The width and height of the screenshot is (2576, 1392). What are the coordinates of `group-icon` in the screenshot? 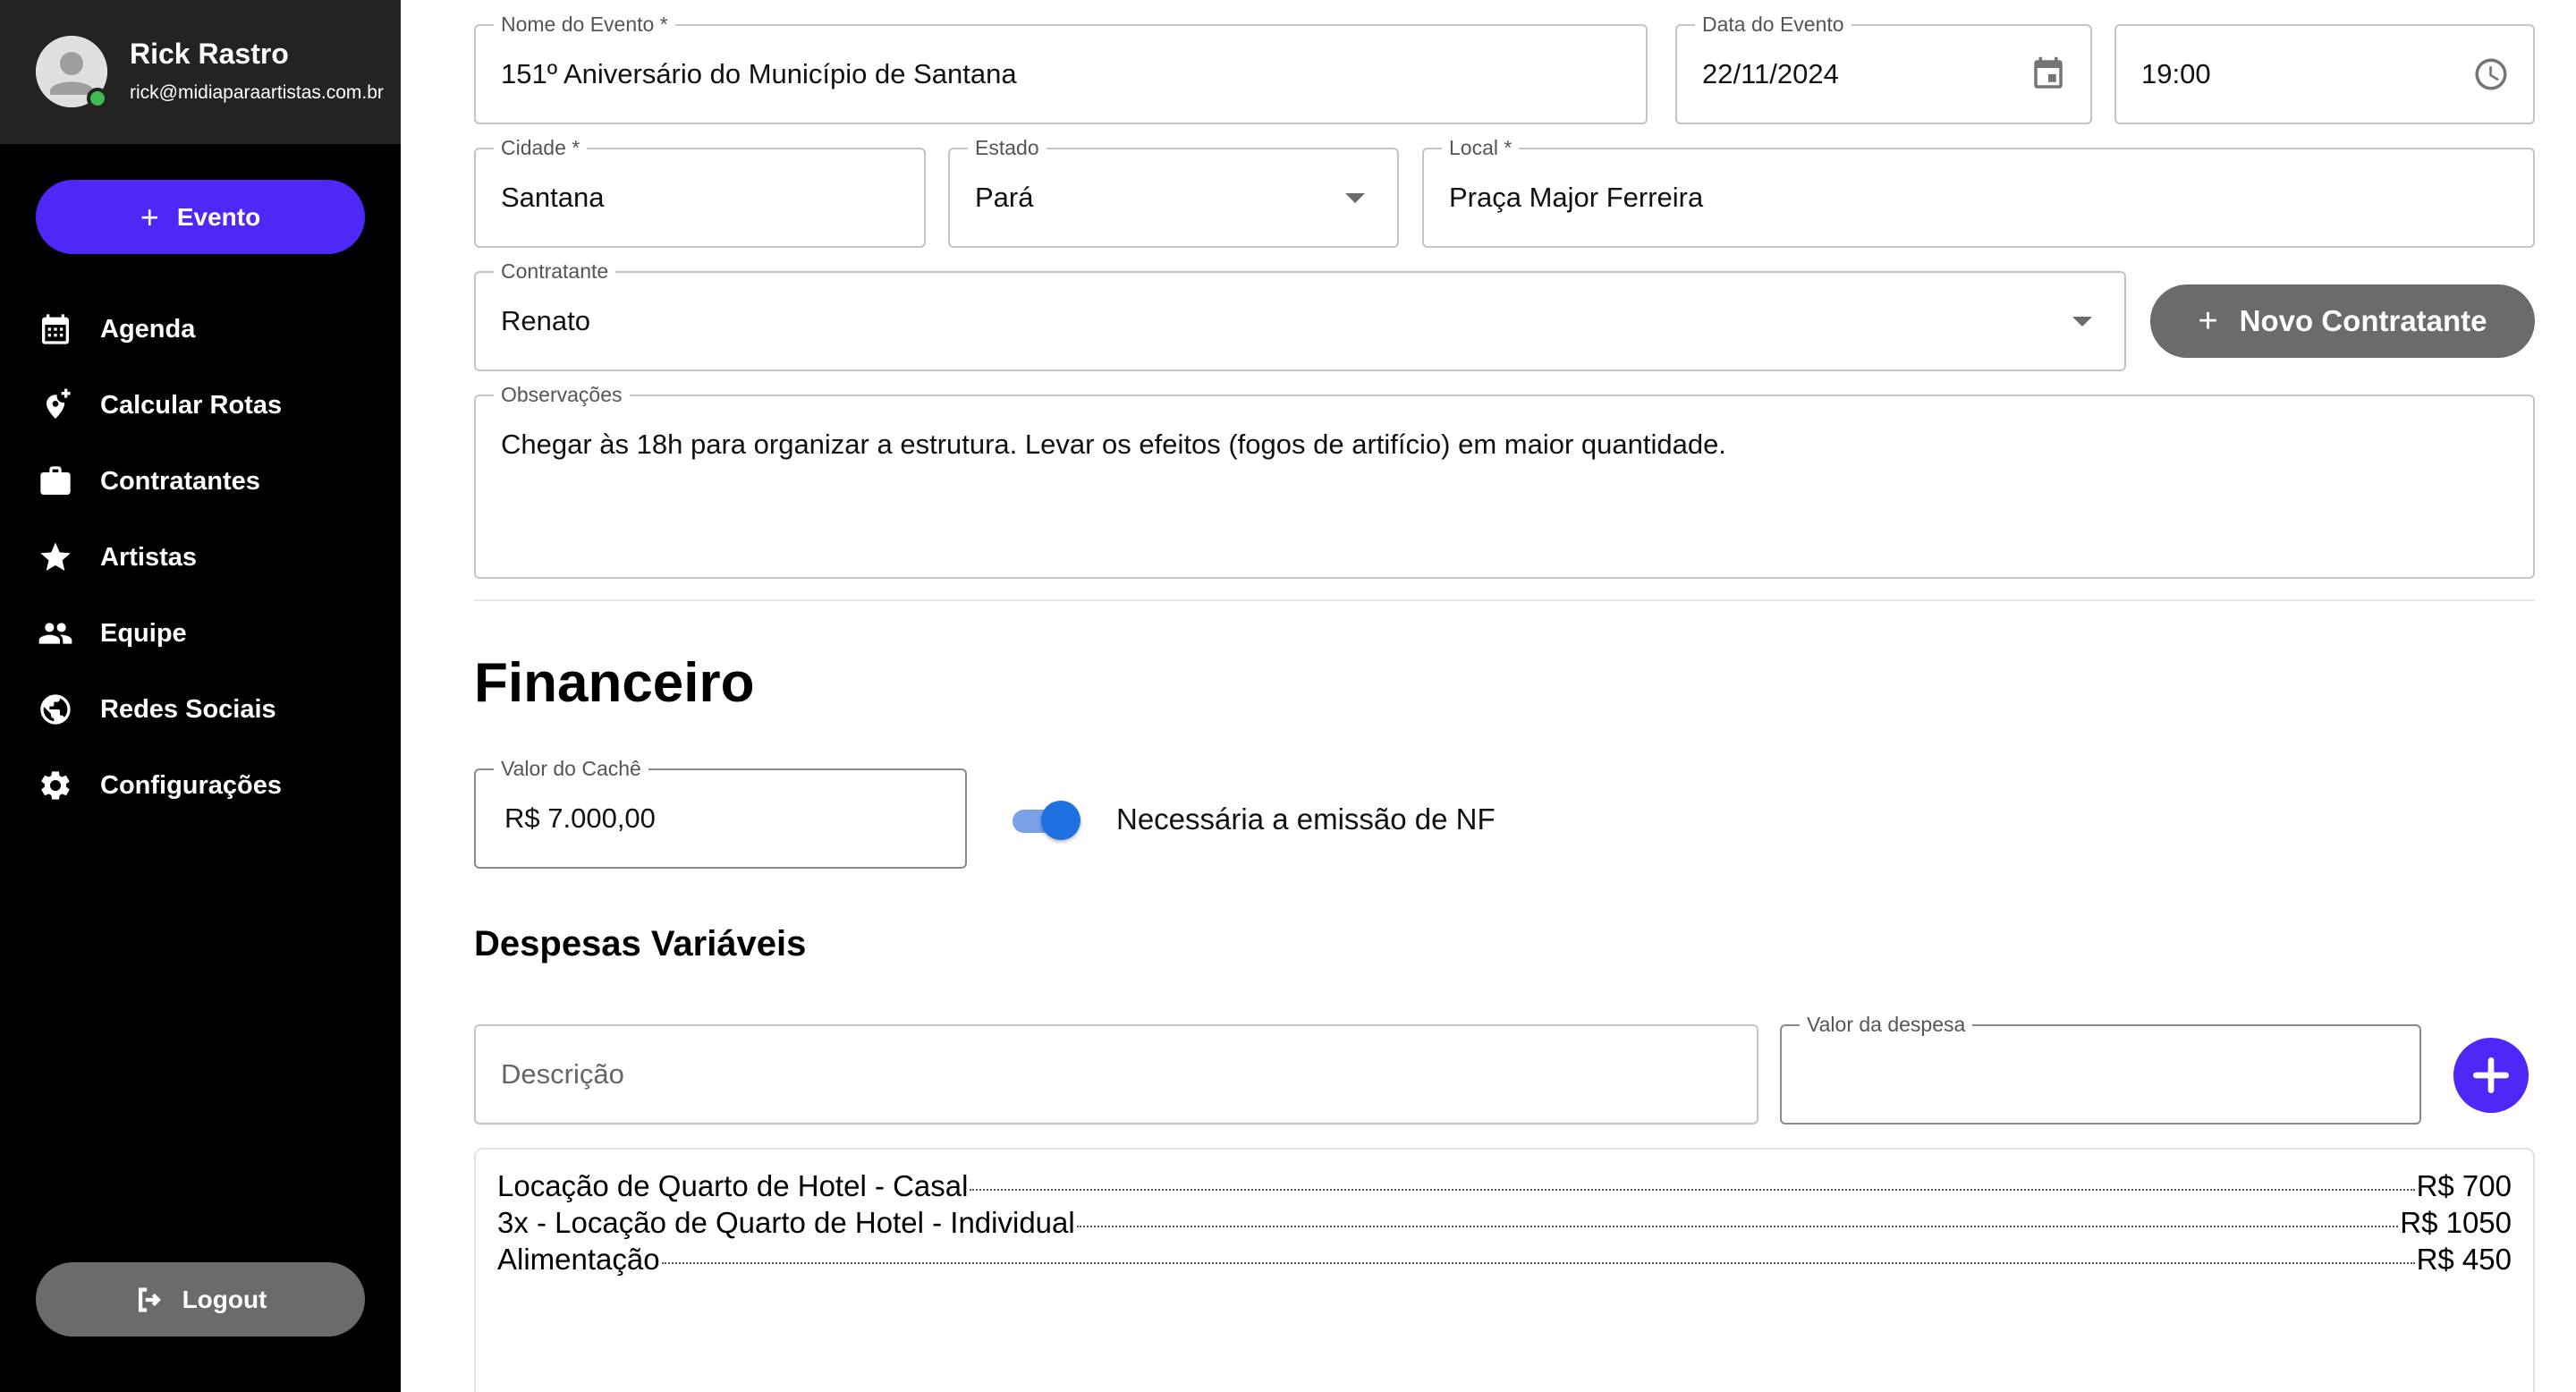 It's located at (55, 633).